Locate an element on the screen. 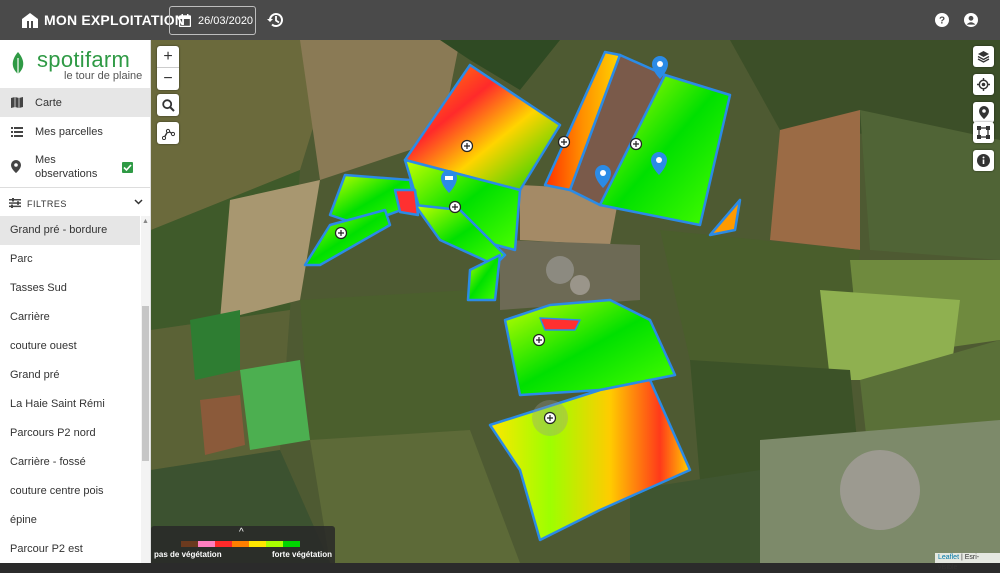 The image size is (1000, 573). ndvi-legend: ^ pas de végétation forte végétation is located at coordinates (243, 544).